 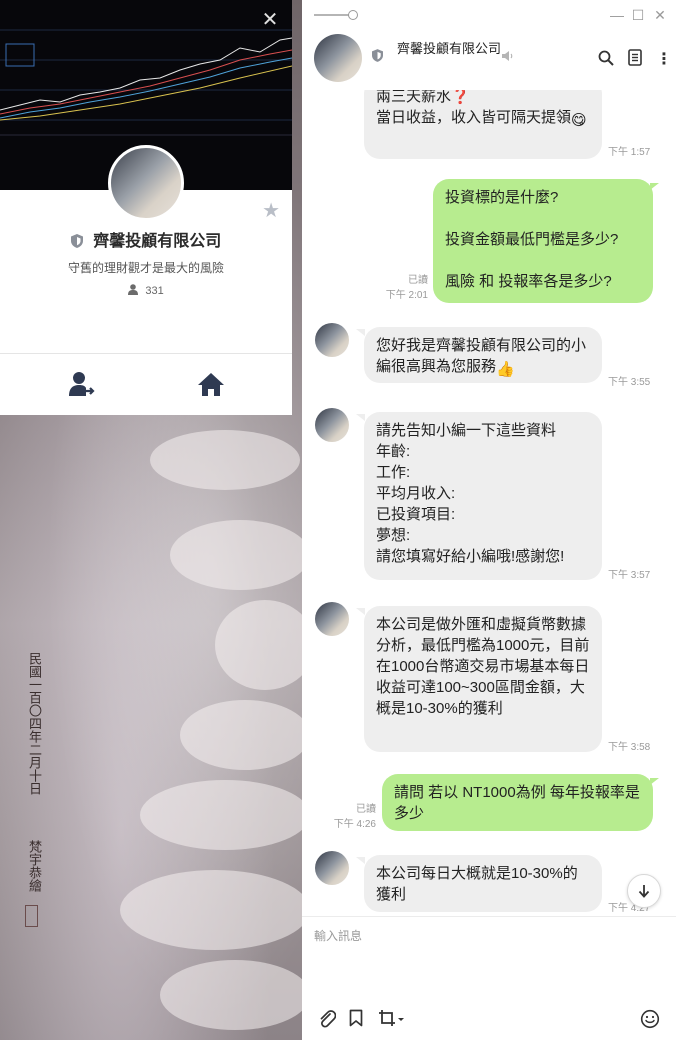 What do you see at coordinates (81, 384) in the screenshot?
I see `add-friend-icon` at bounding box center [81, 384].